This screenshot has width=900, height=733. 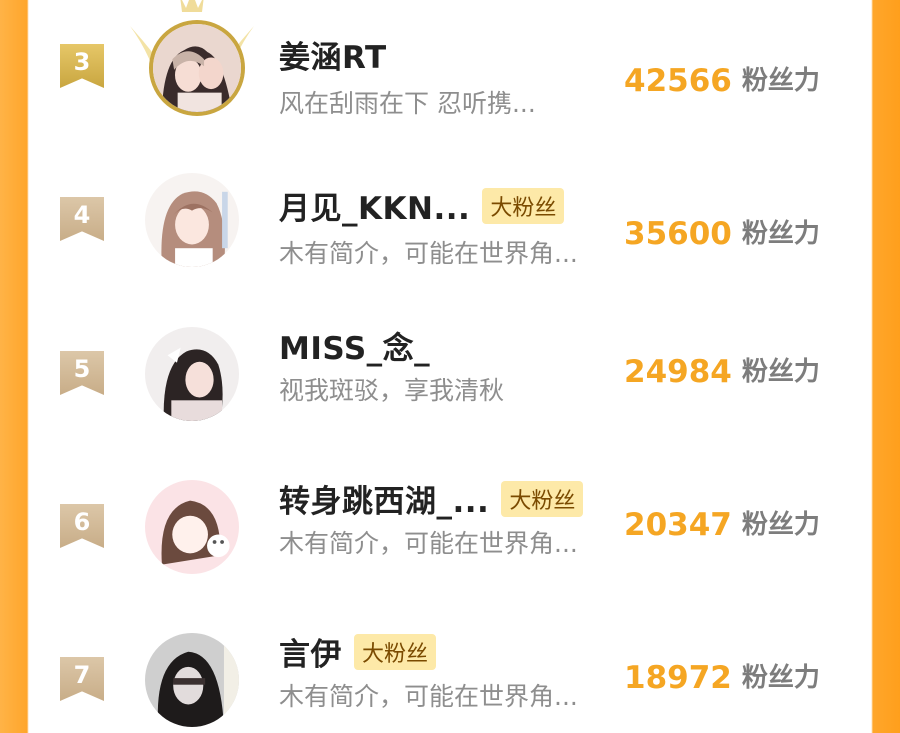 What do you see at coordinates (82, 62) in the screenshot?
I see `rank-number: 3` at bounding box center [82, 62].